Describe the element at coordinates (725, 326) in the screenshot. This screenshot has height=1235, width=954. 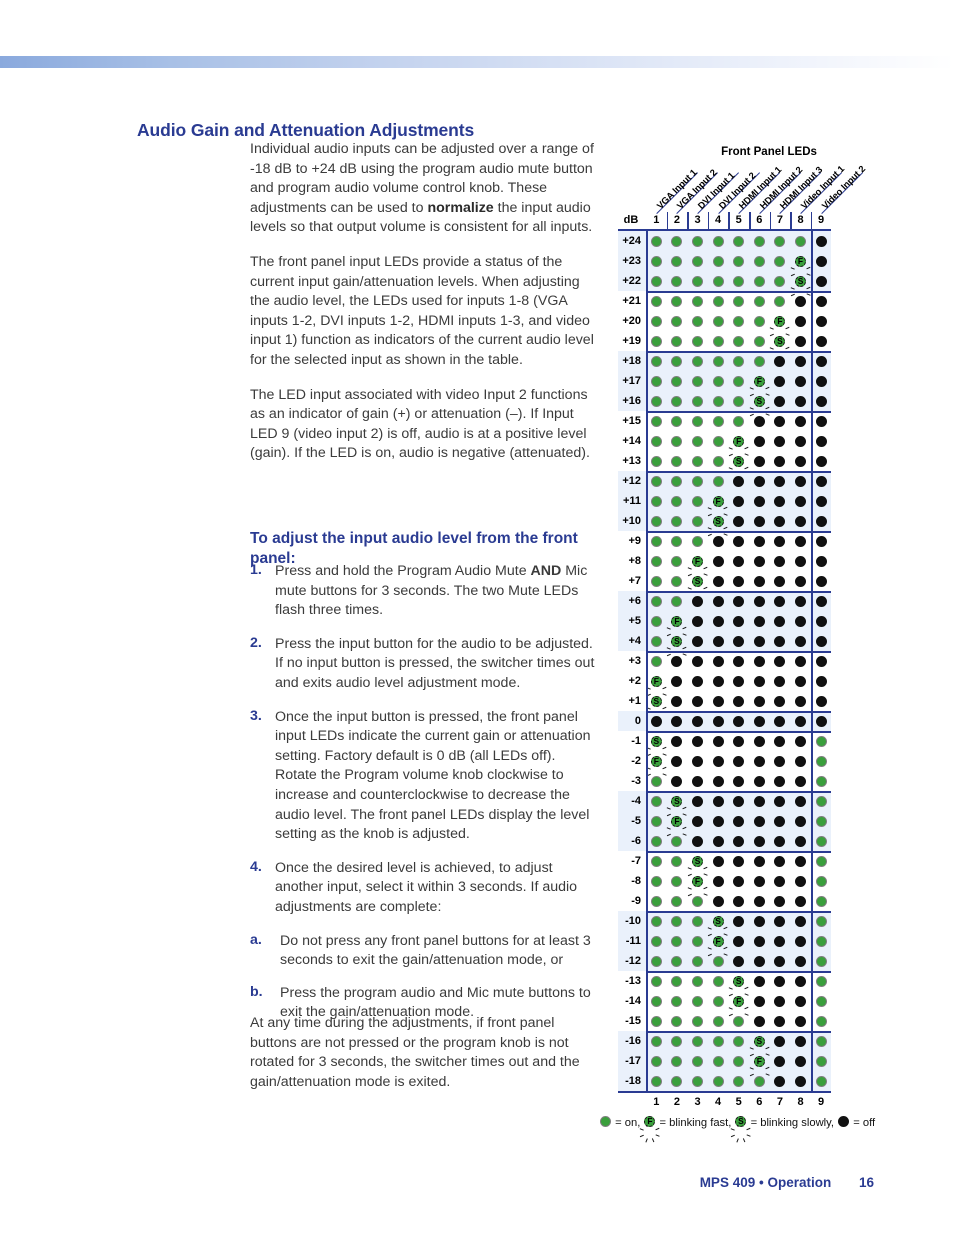
I see `db-band: +21 +20 F +19 S` at that location.